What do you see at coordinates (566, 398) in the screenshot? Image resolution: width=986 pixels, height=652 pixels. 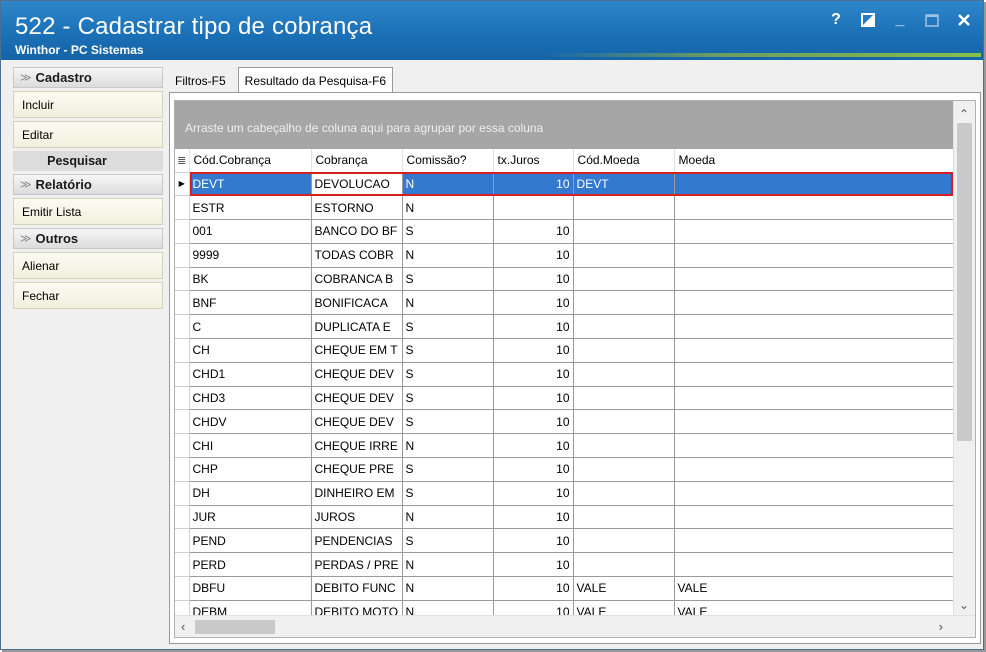 I see `table-row: CHD3 CHEQUE DEV S 10` at bounding box center [566, 398].